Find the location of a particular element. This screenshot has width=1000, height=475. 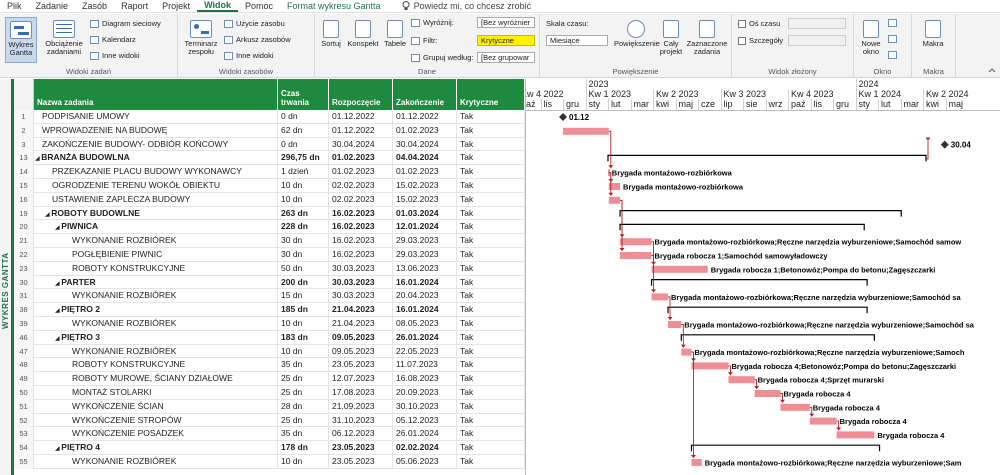

cell-finish: 05.12.2023 is located at coordinates (425, 420).